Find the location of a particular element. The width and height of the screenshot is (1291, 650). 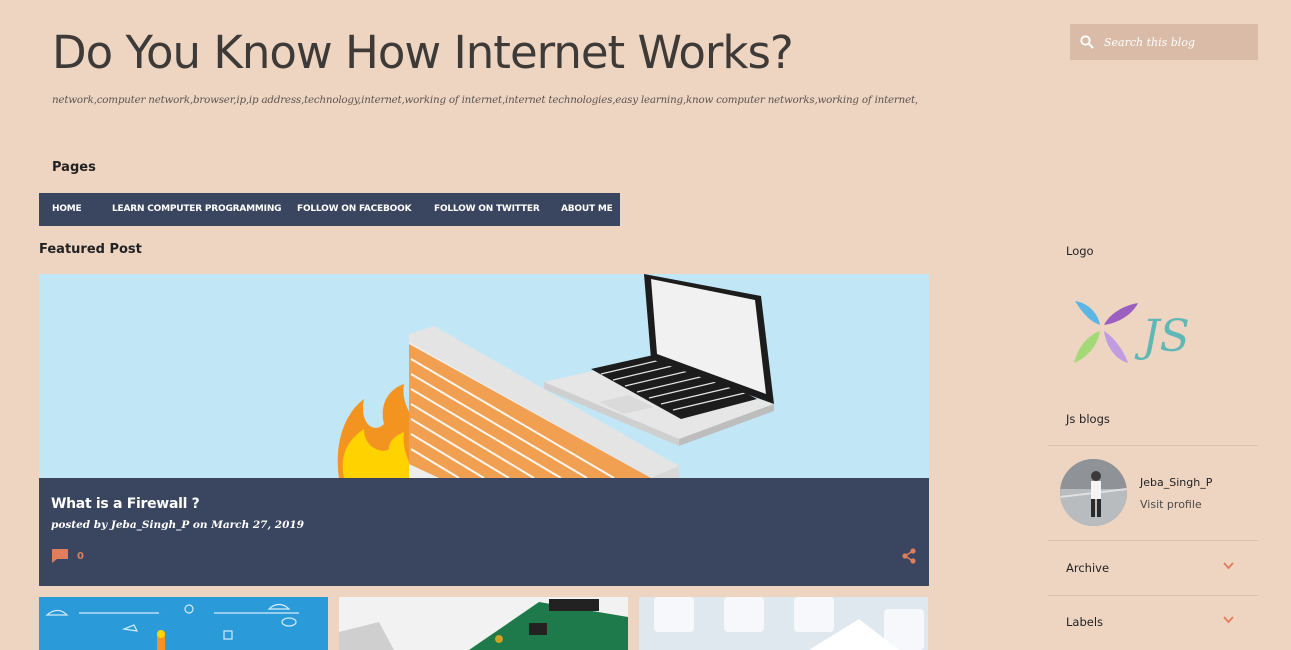

logo-heading: Logo is located at coordinates (1080, 251).